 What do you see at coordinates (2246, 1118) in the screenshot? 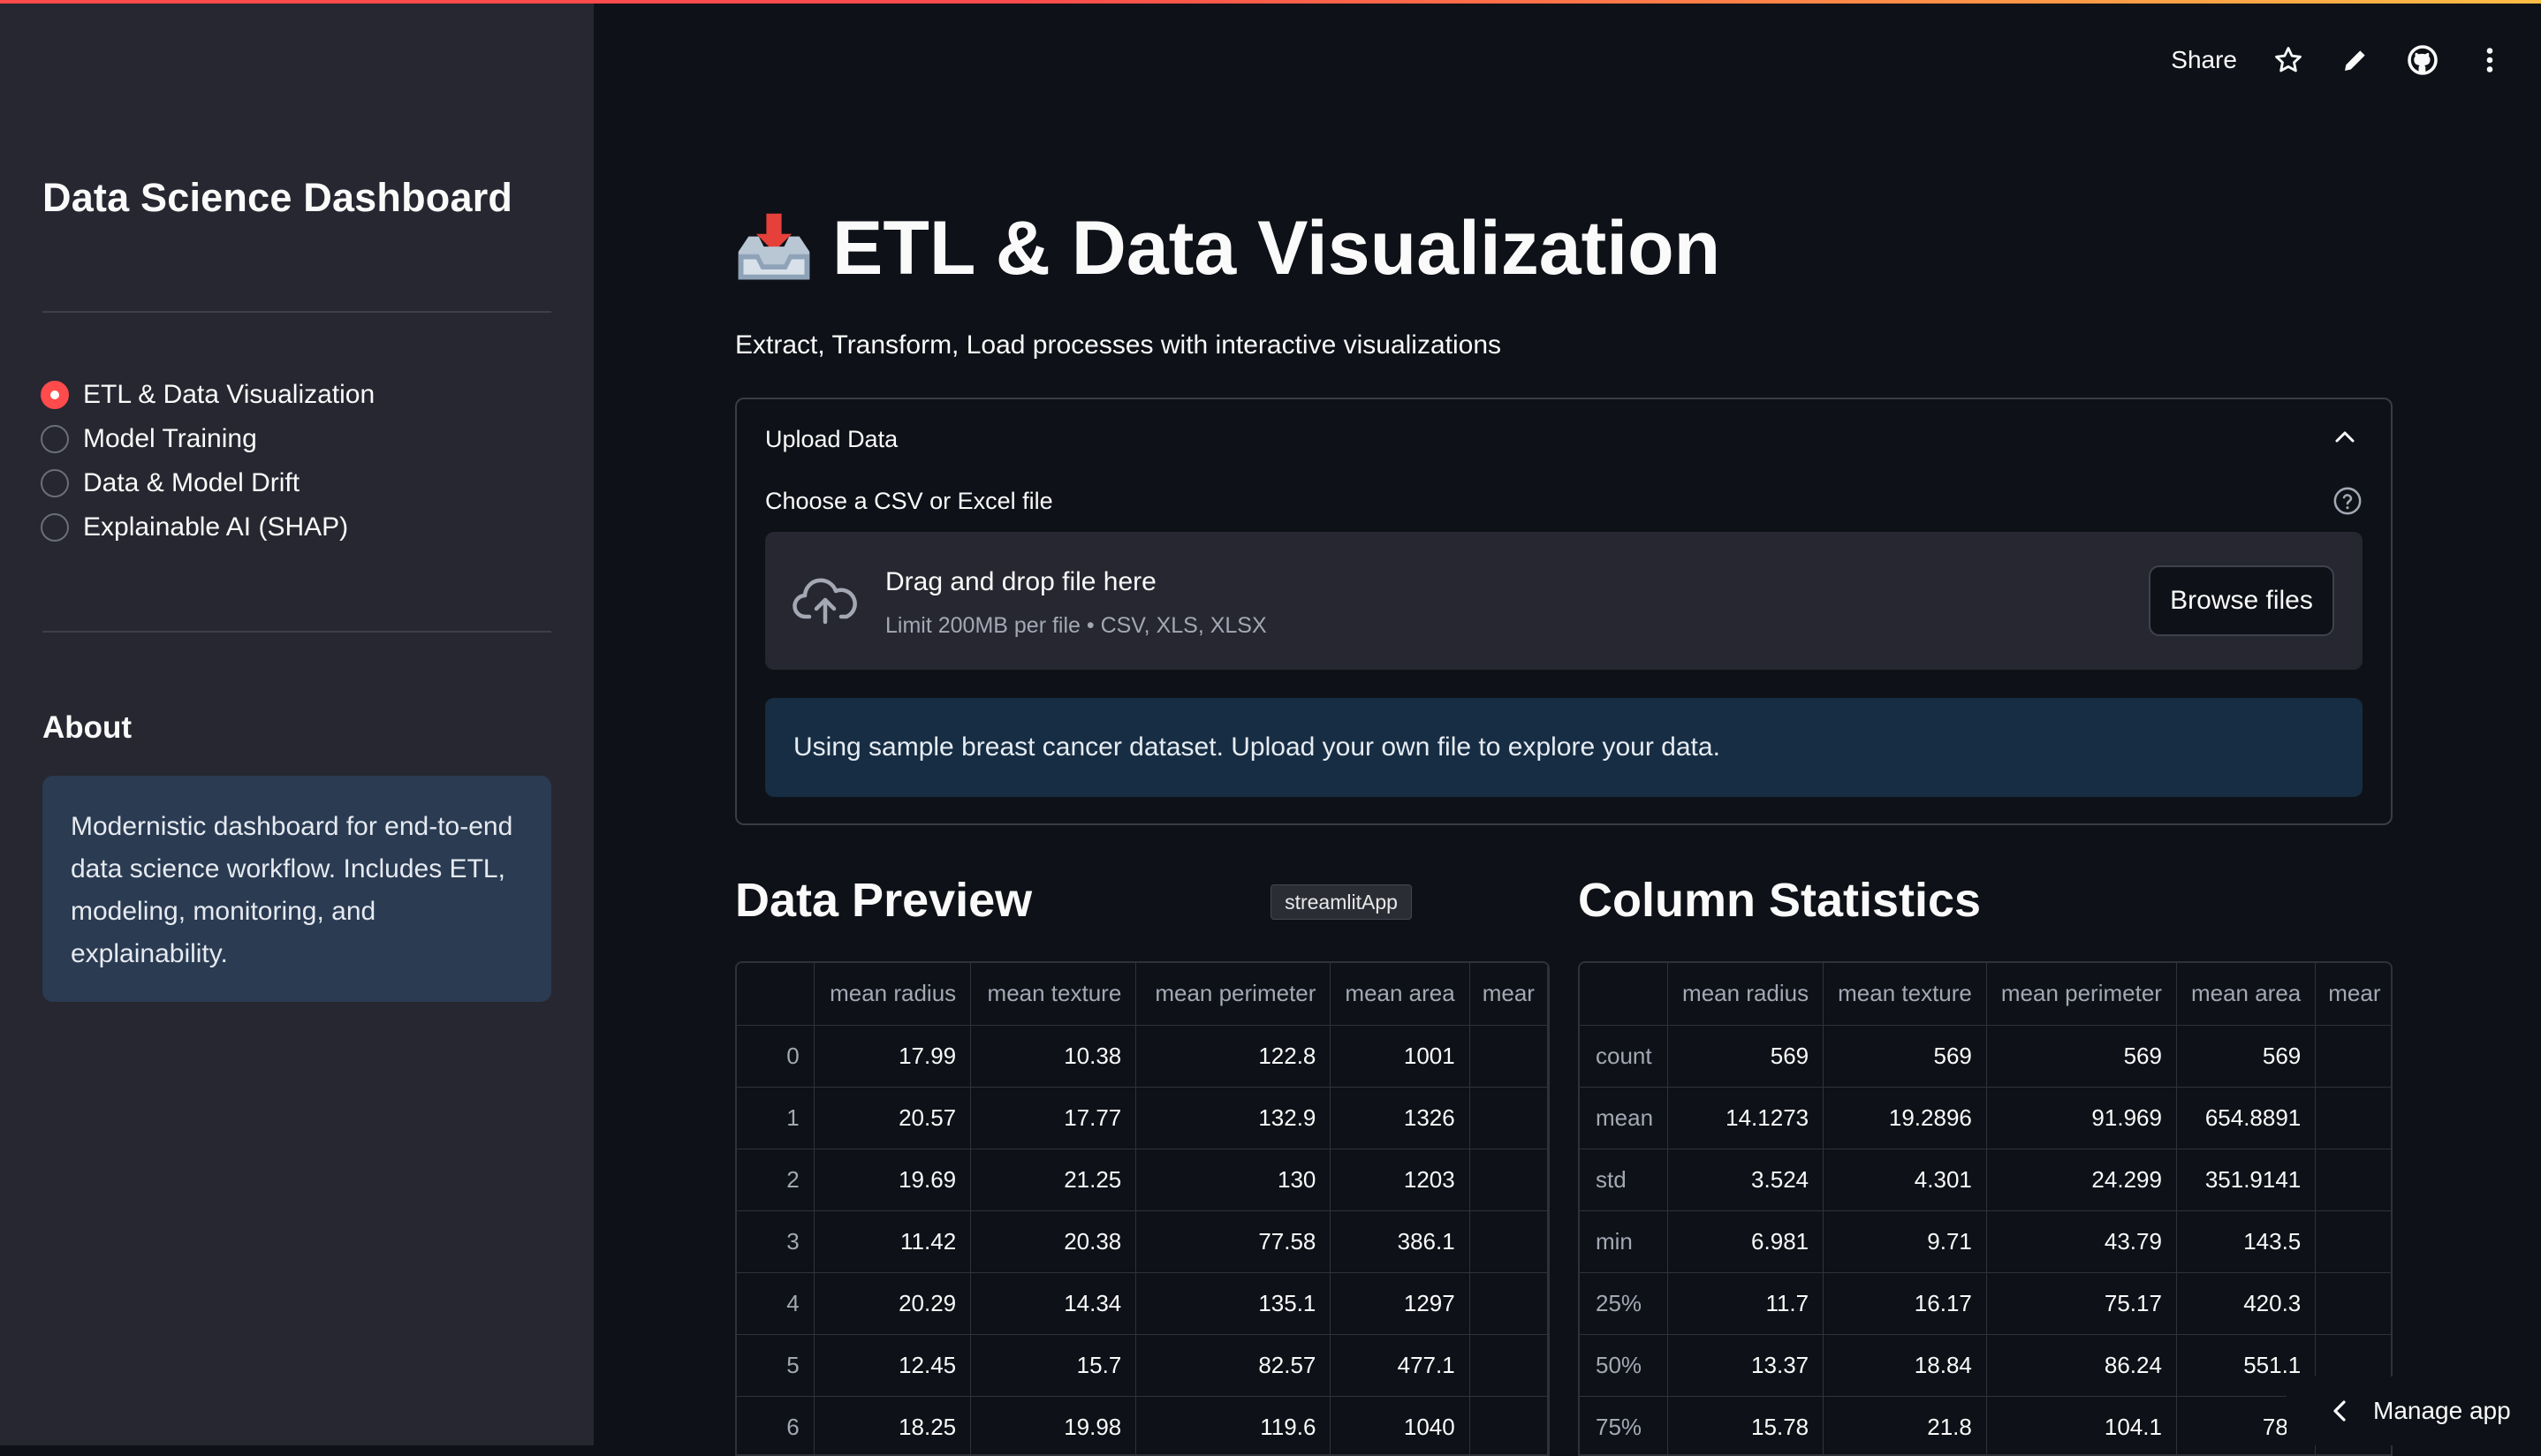
I see `table-cell: 654.8891` at bounding box center [2246, 1118].